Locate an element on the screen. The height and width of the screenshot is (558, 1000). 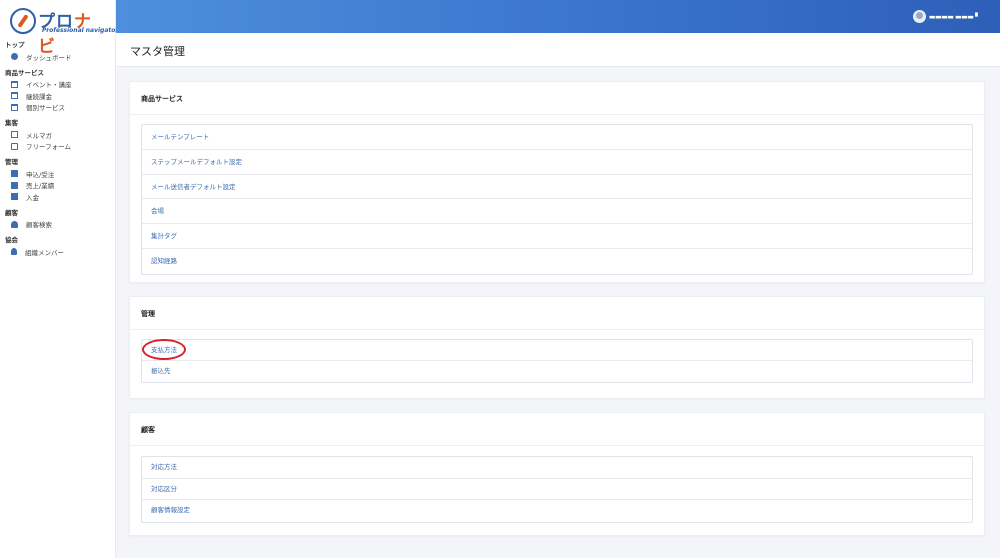
sidebar-item-events: イベント・講座 is located at coordinates (58, 85).